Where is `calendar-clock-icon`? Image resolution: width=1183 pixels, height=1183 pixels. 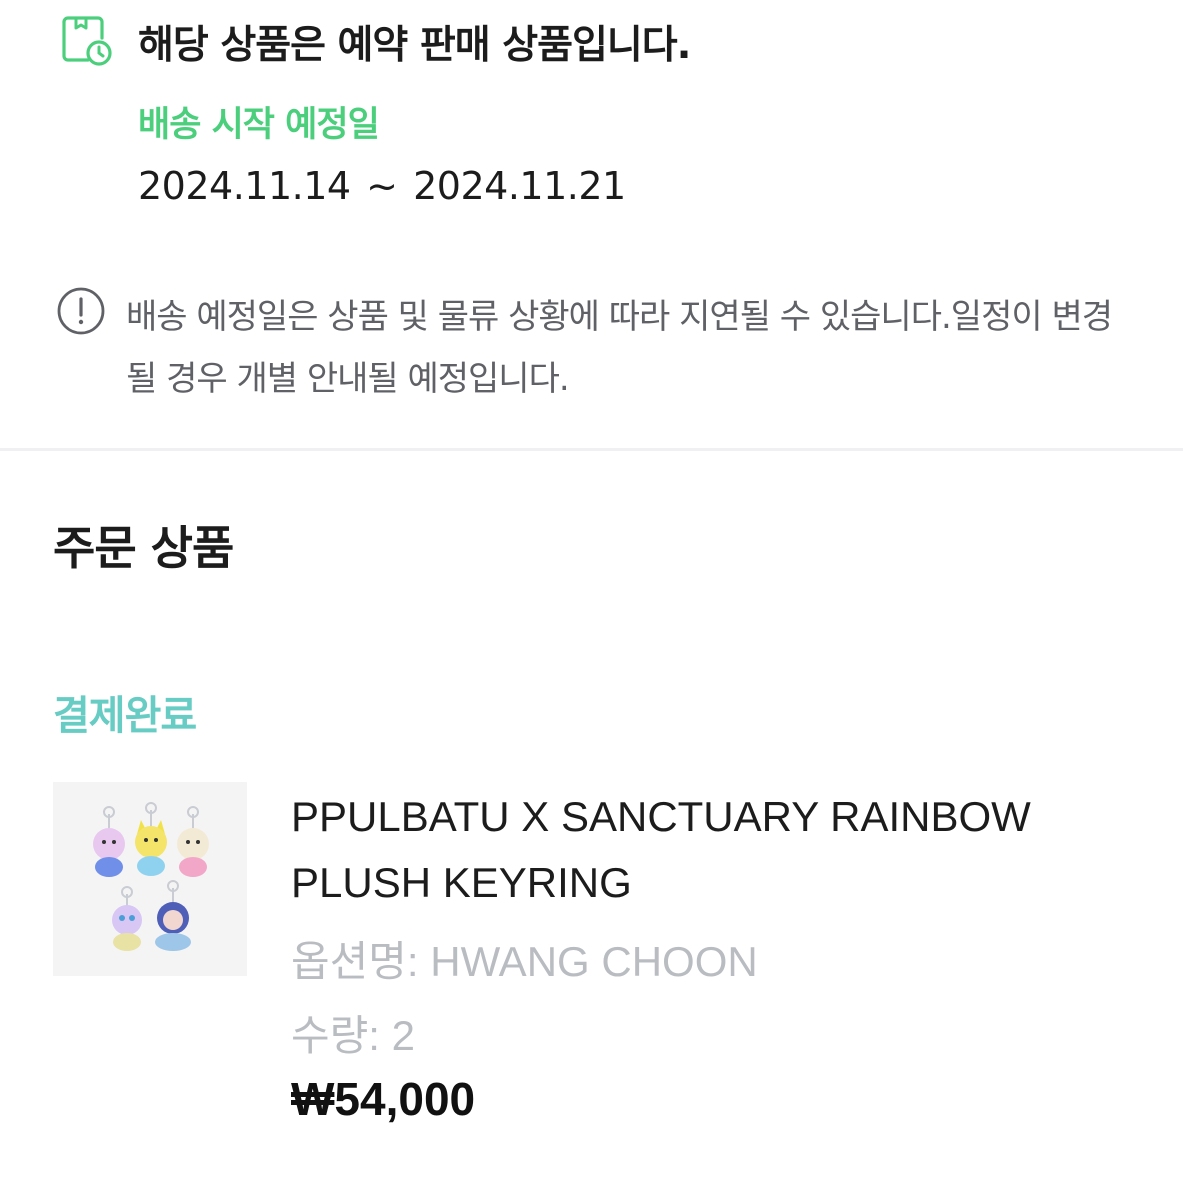 calendar-clock-icon is located at coordinates (87, 41).